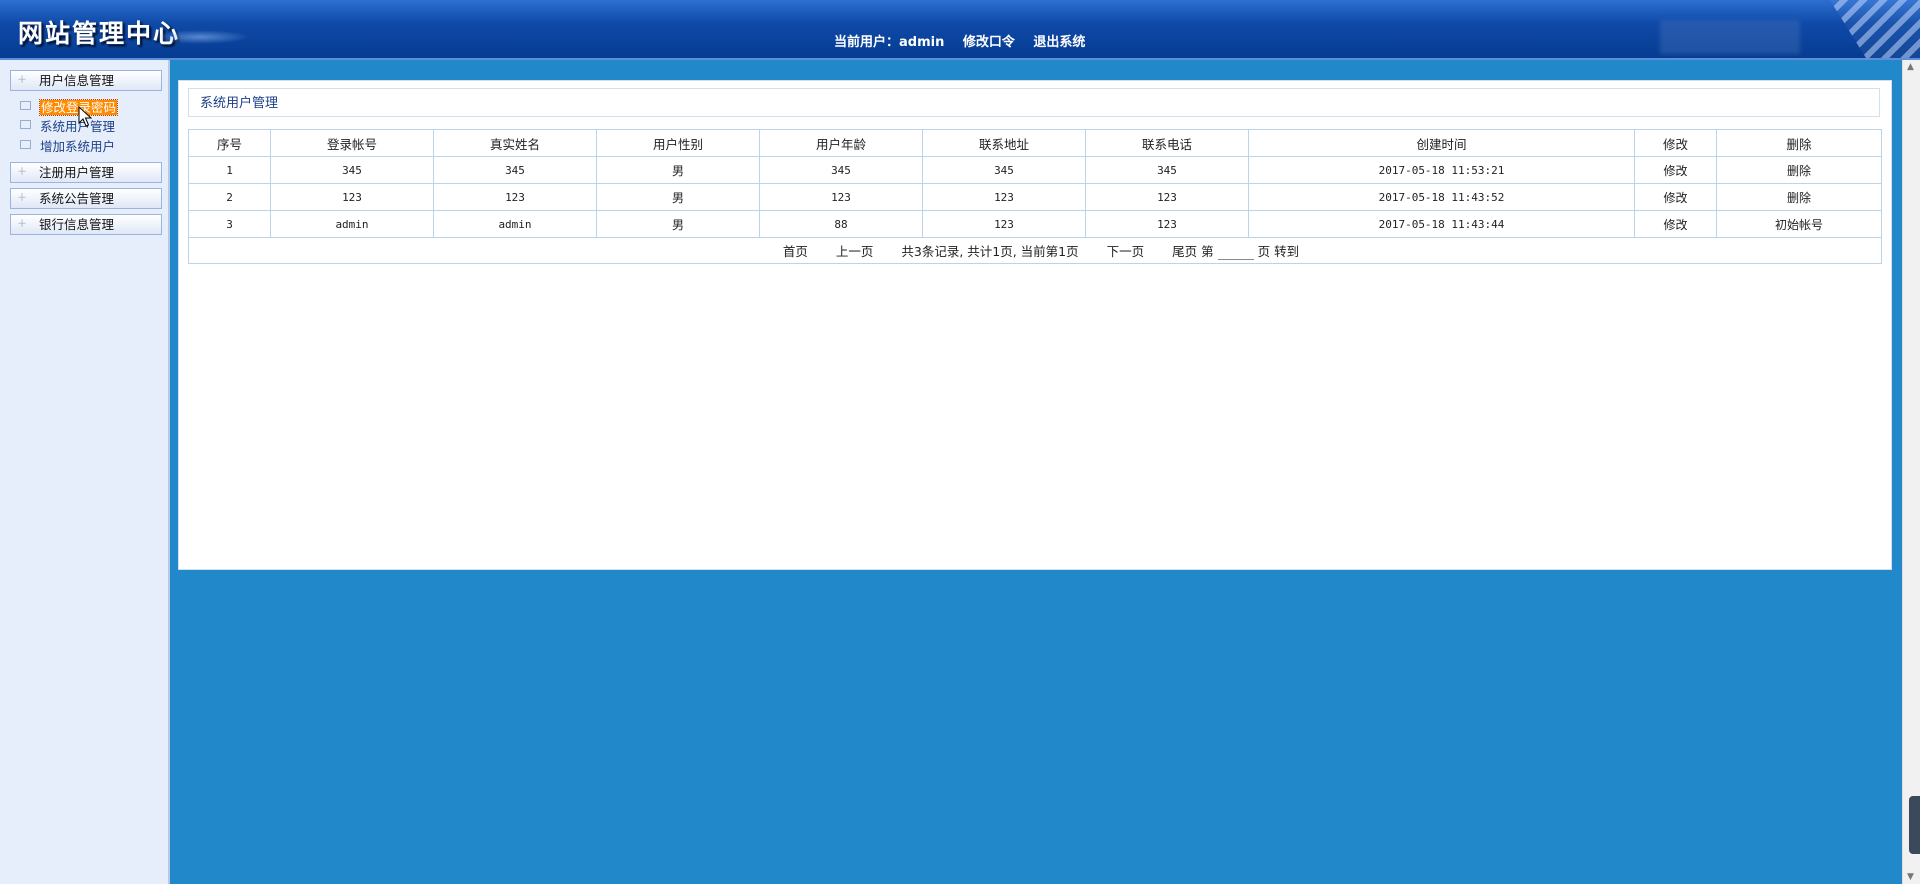 Image resolution: width=1920 pixels, height=884 pixels. I want to click on page-title: 系统用户管理, so click(1034, 102).